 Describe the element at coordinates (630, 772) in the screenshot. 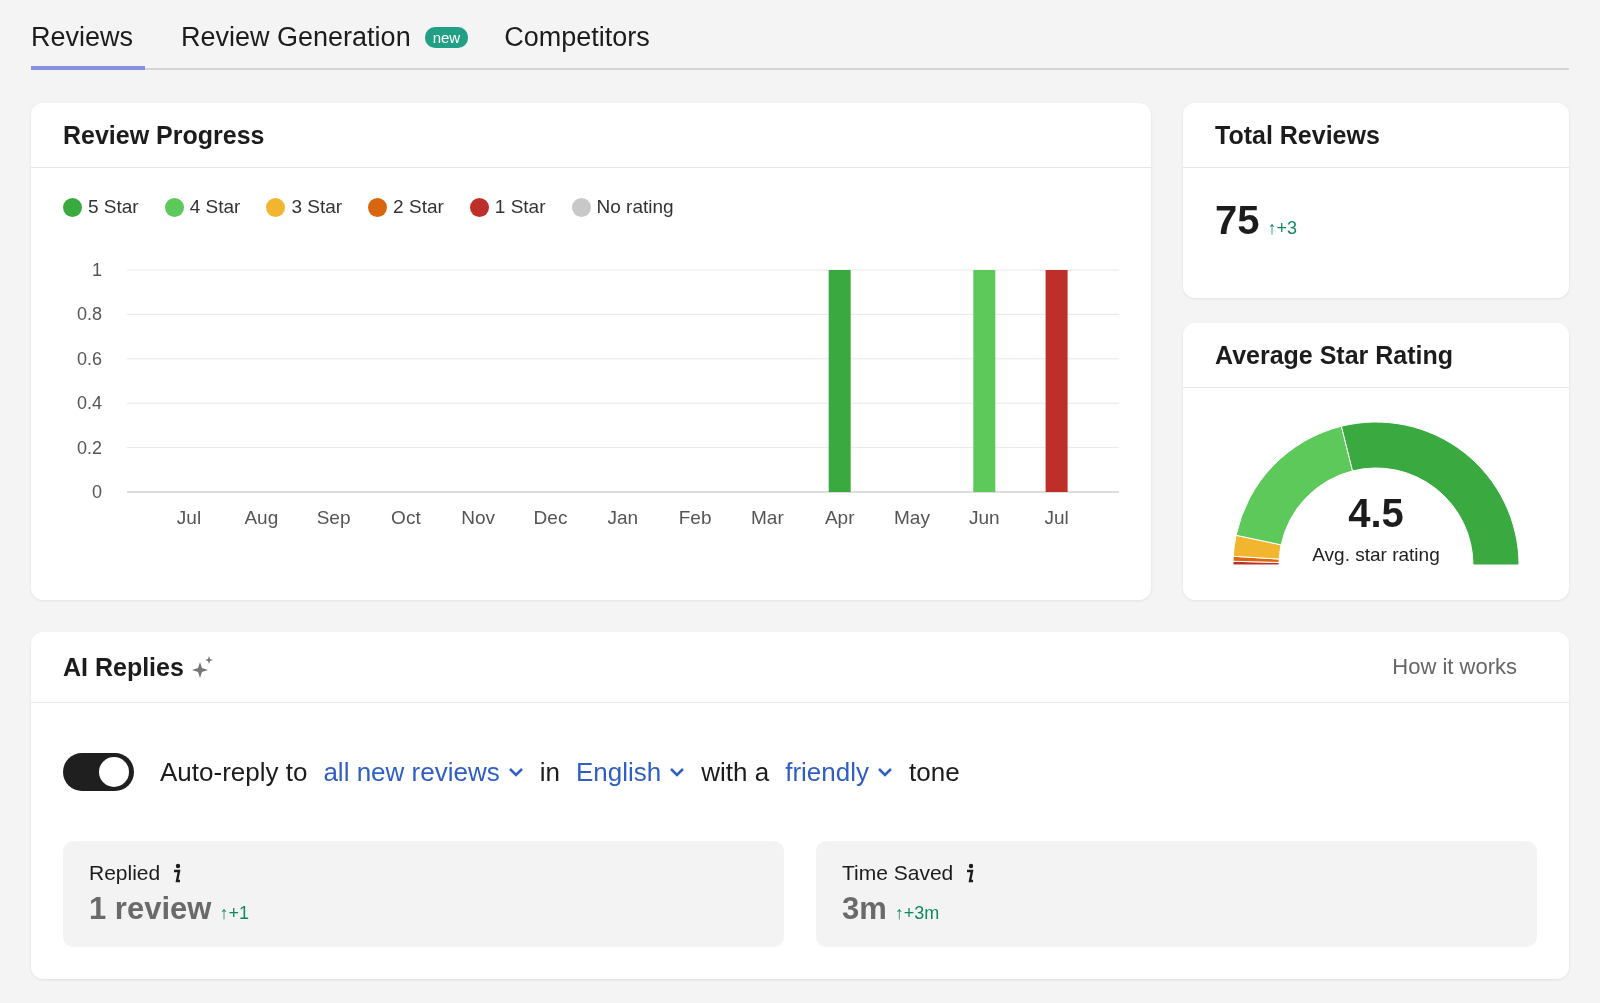

I see `option-dropdown: English` at that location.